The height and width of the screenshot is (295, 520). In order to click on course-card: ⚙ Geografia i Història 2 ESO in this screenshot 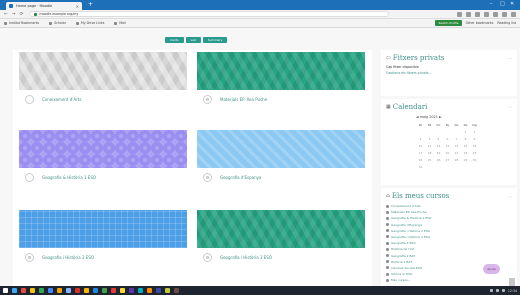, I will do `click(103, 238)`.